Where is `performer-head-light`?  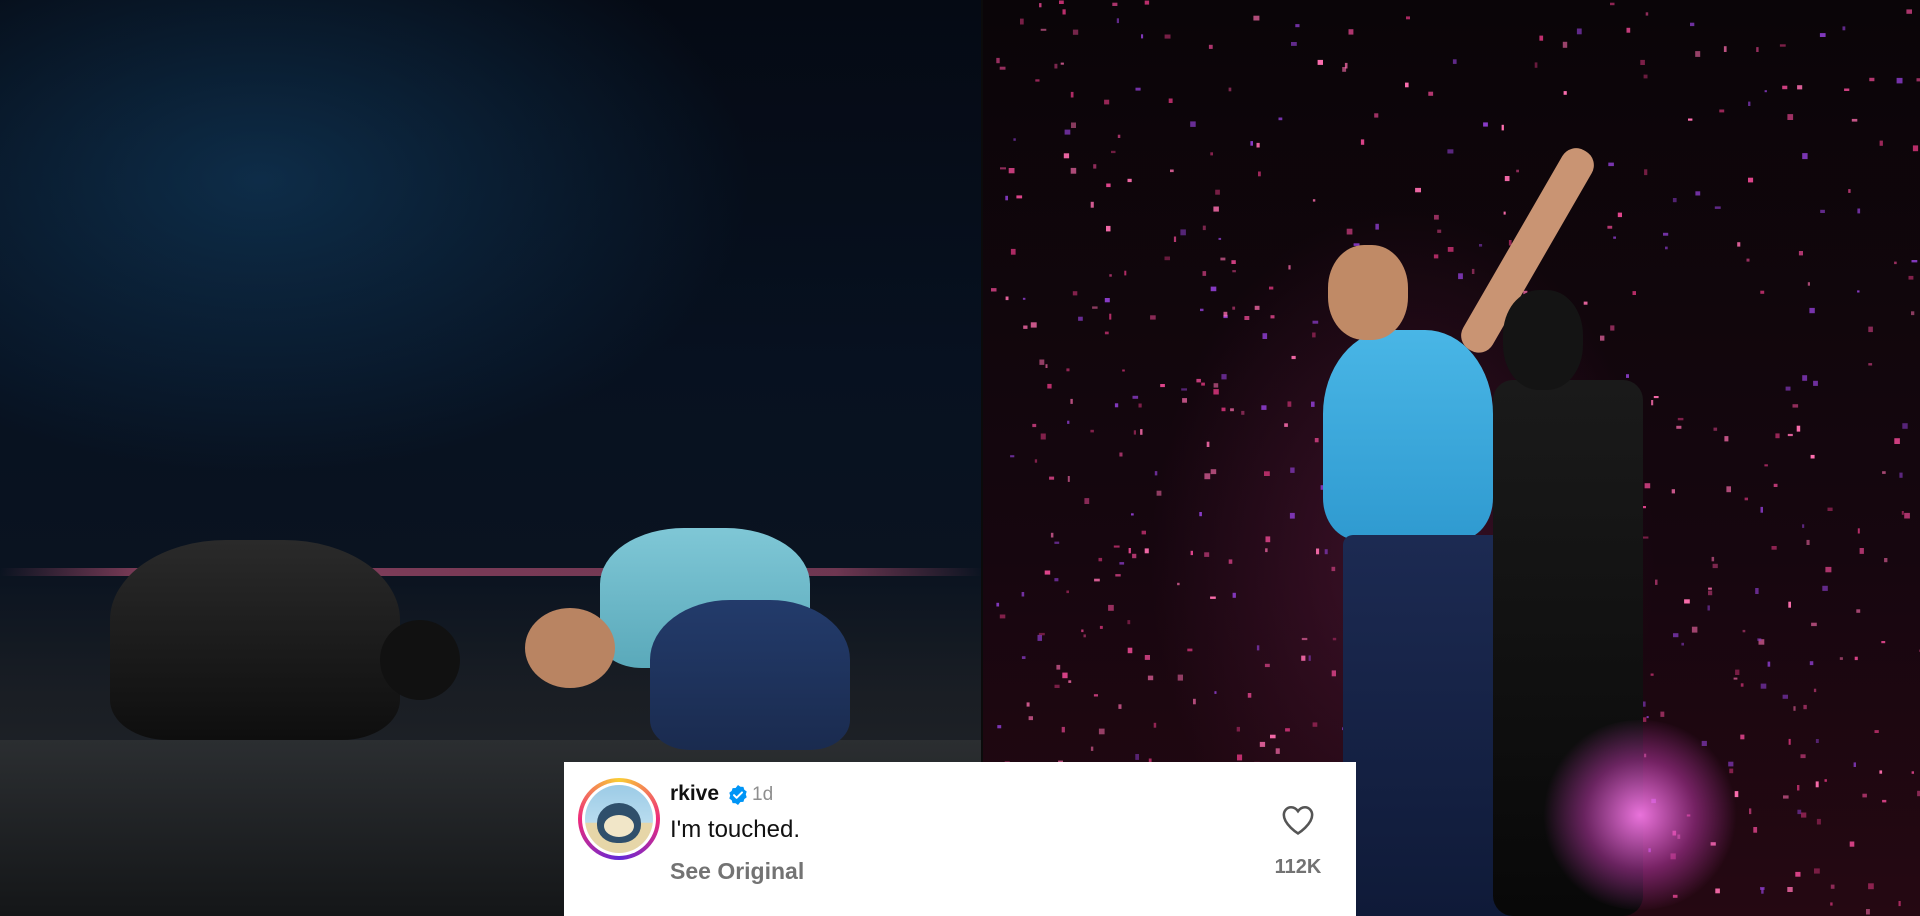 performer-head-light is located at coordinates (570, 648).